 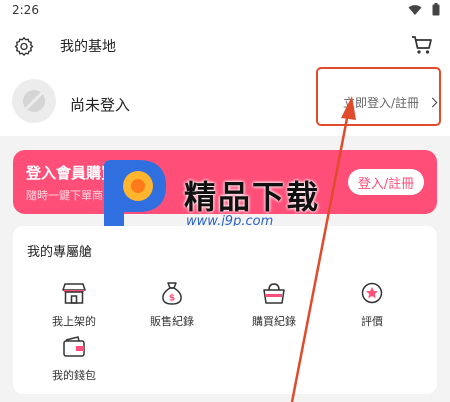 What do you see at coordinates (274, 321) in the screenshot?
I see `service-label: 購買紀錄` at bounding box center [274, 321].